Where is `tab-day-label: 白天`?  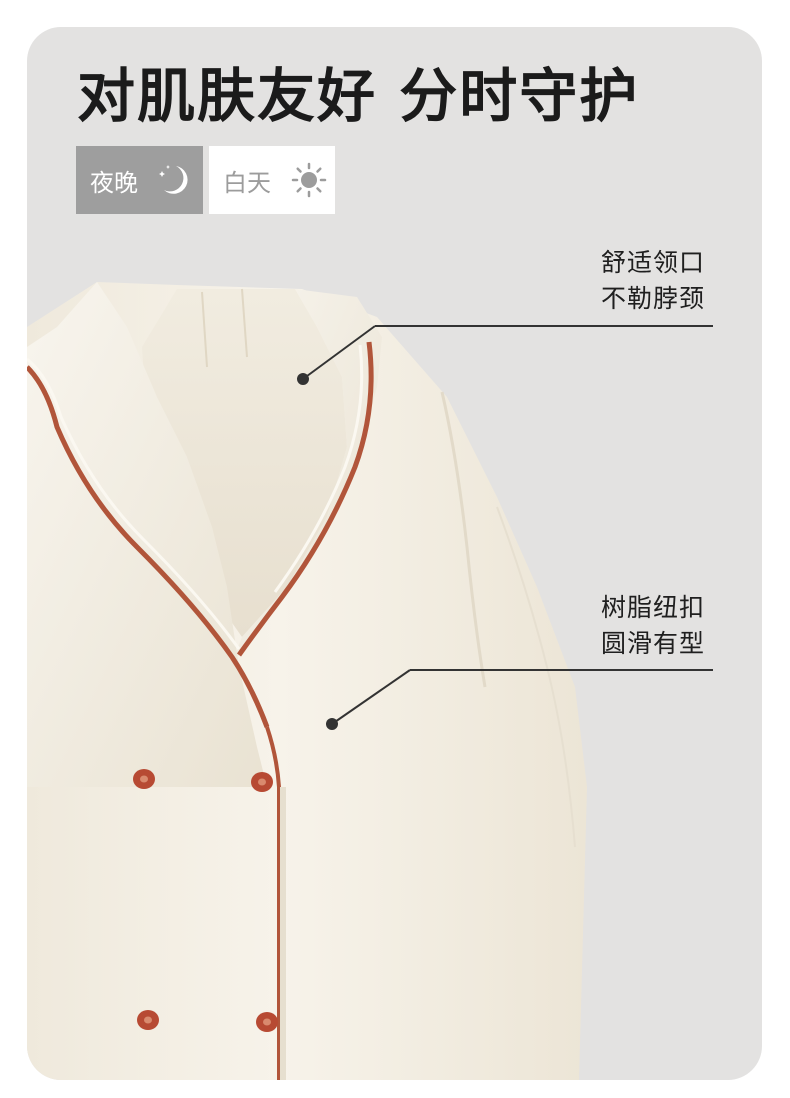
tab-day-label: 白天 is located at coordinates (247, 182).